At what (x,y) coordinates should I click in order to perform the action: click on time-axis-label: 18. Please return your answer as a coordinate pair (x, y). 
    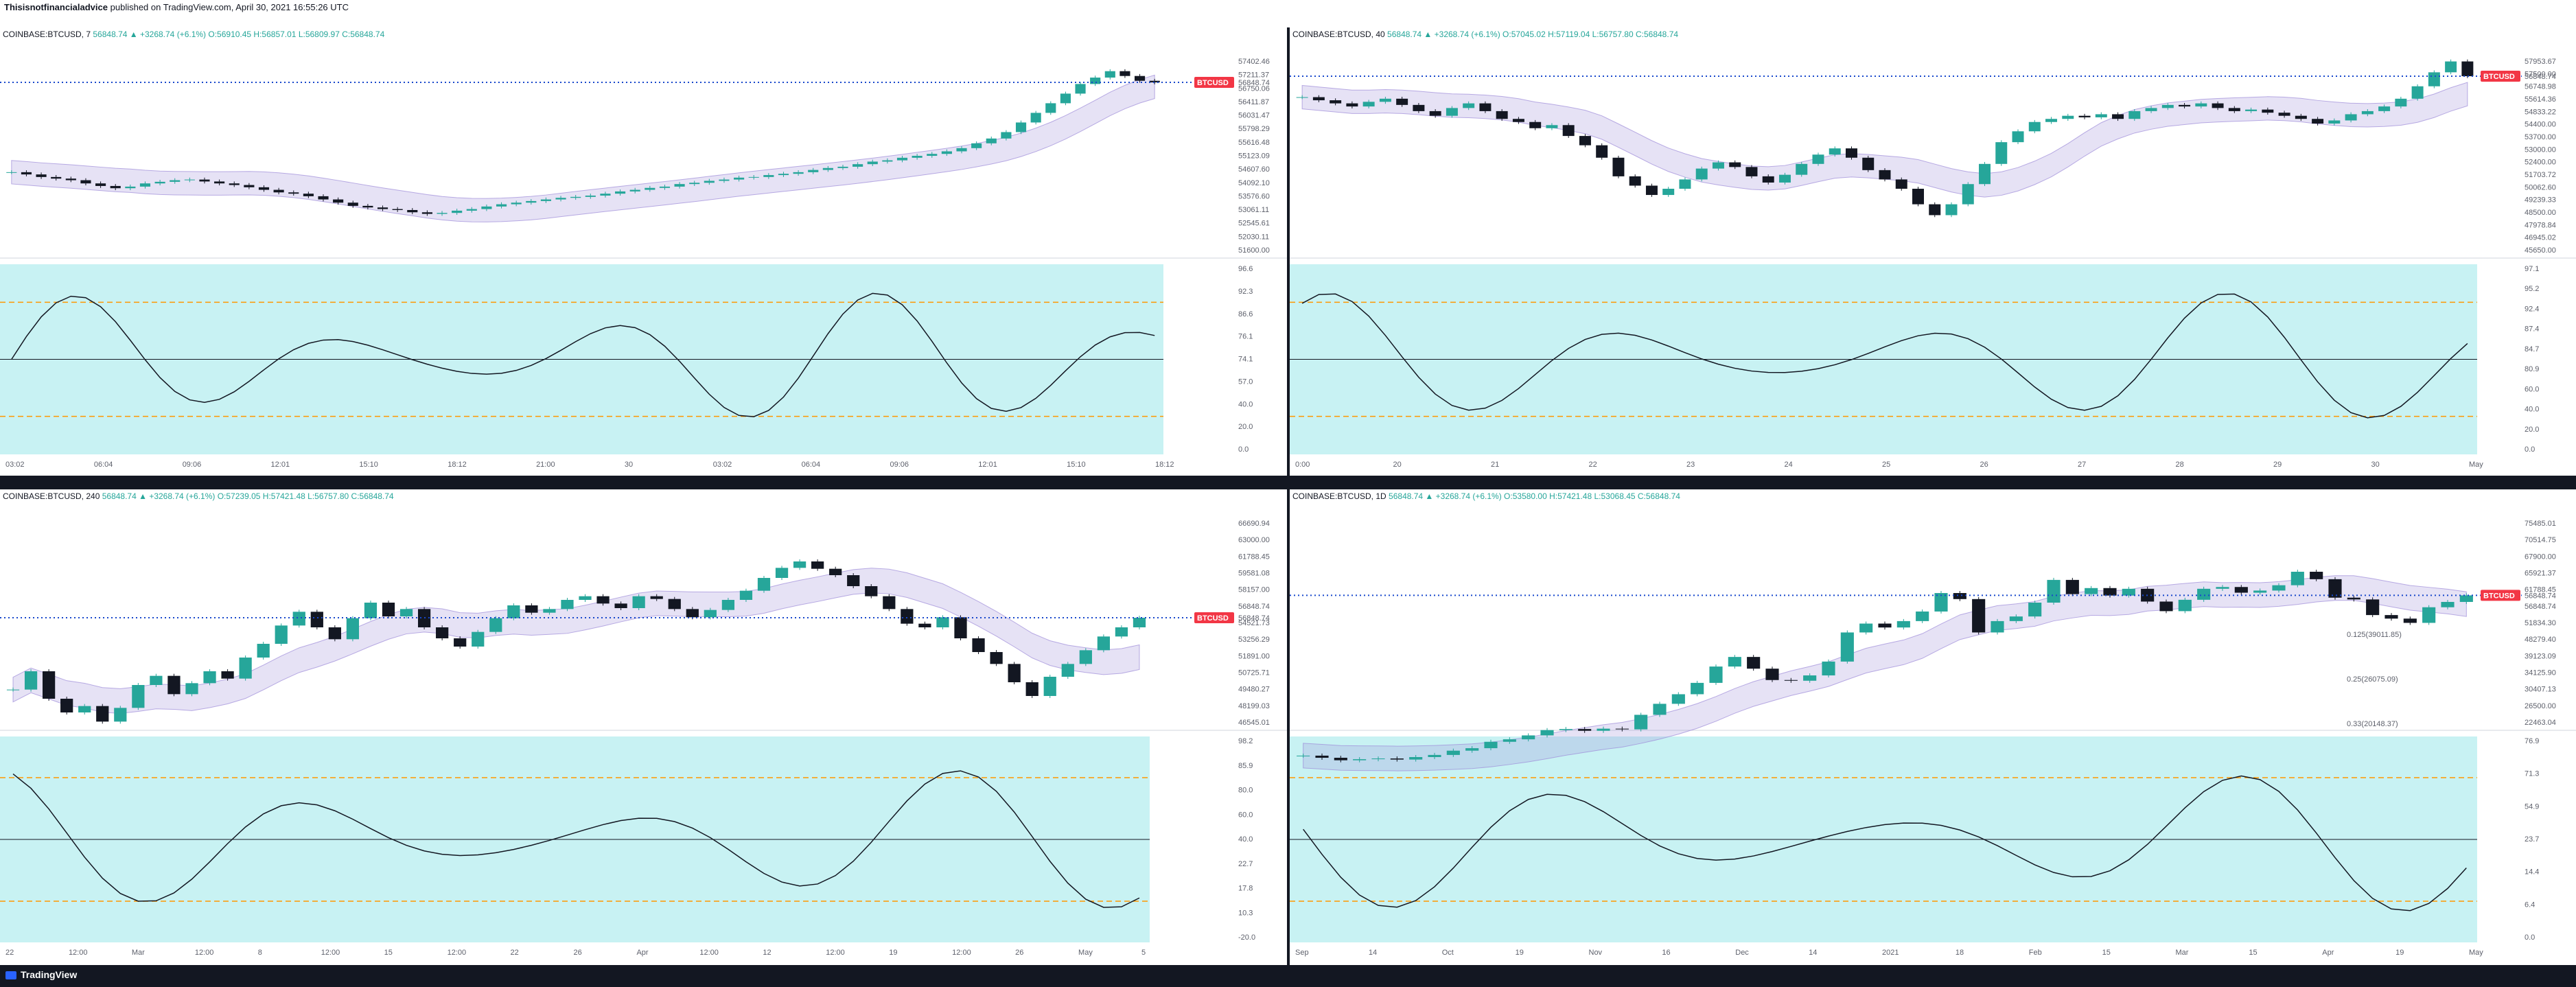
    Looking at the image, I should click on (1960, 953).